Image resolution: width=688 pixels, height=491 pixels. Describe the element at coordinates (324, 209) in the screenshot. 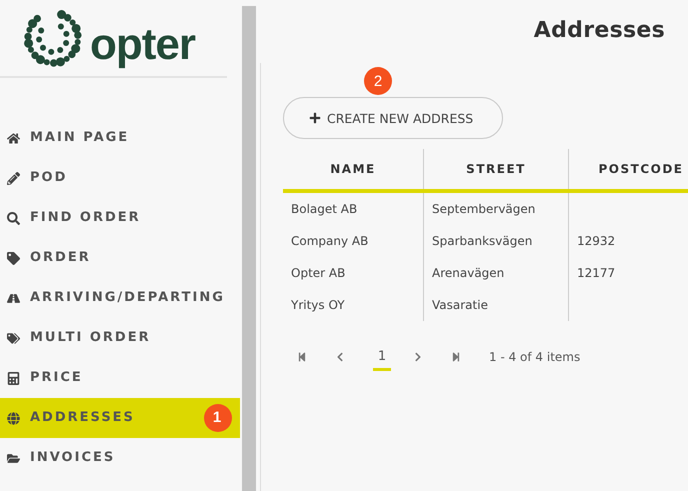

I see `table-cell: Bolaget AB` at that location.